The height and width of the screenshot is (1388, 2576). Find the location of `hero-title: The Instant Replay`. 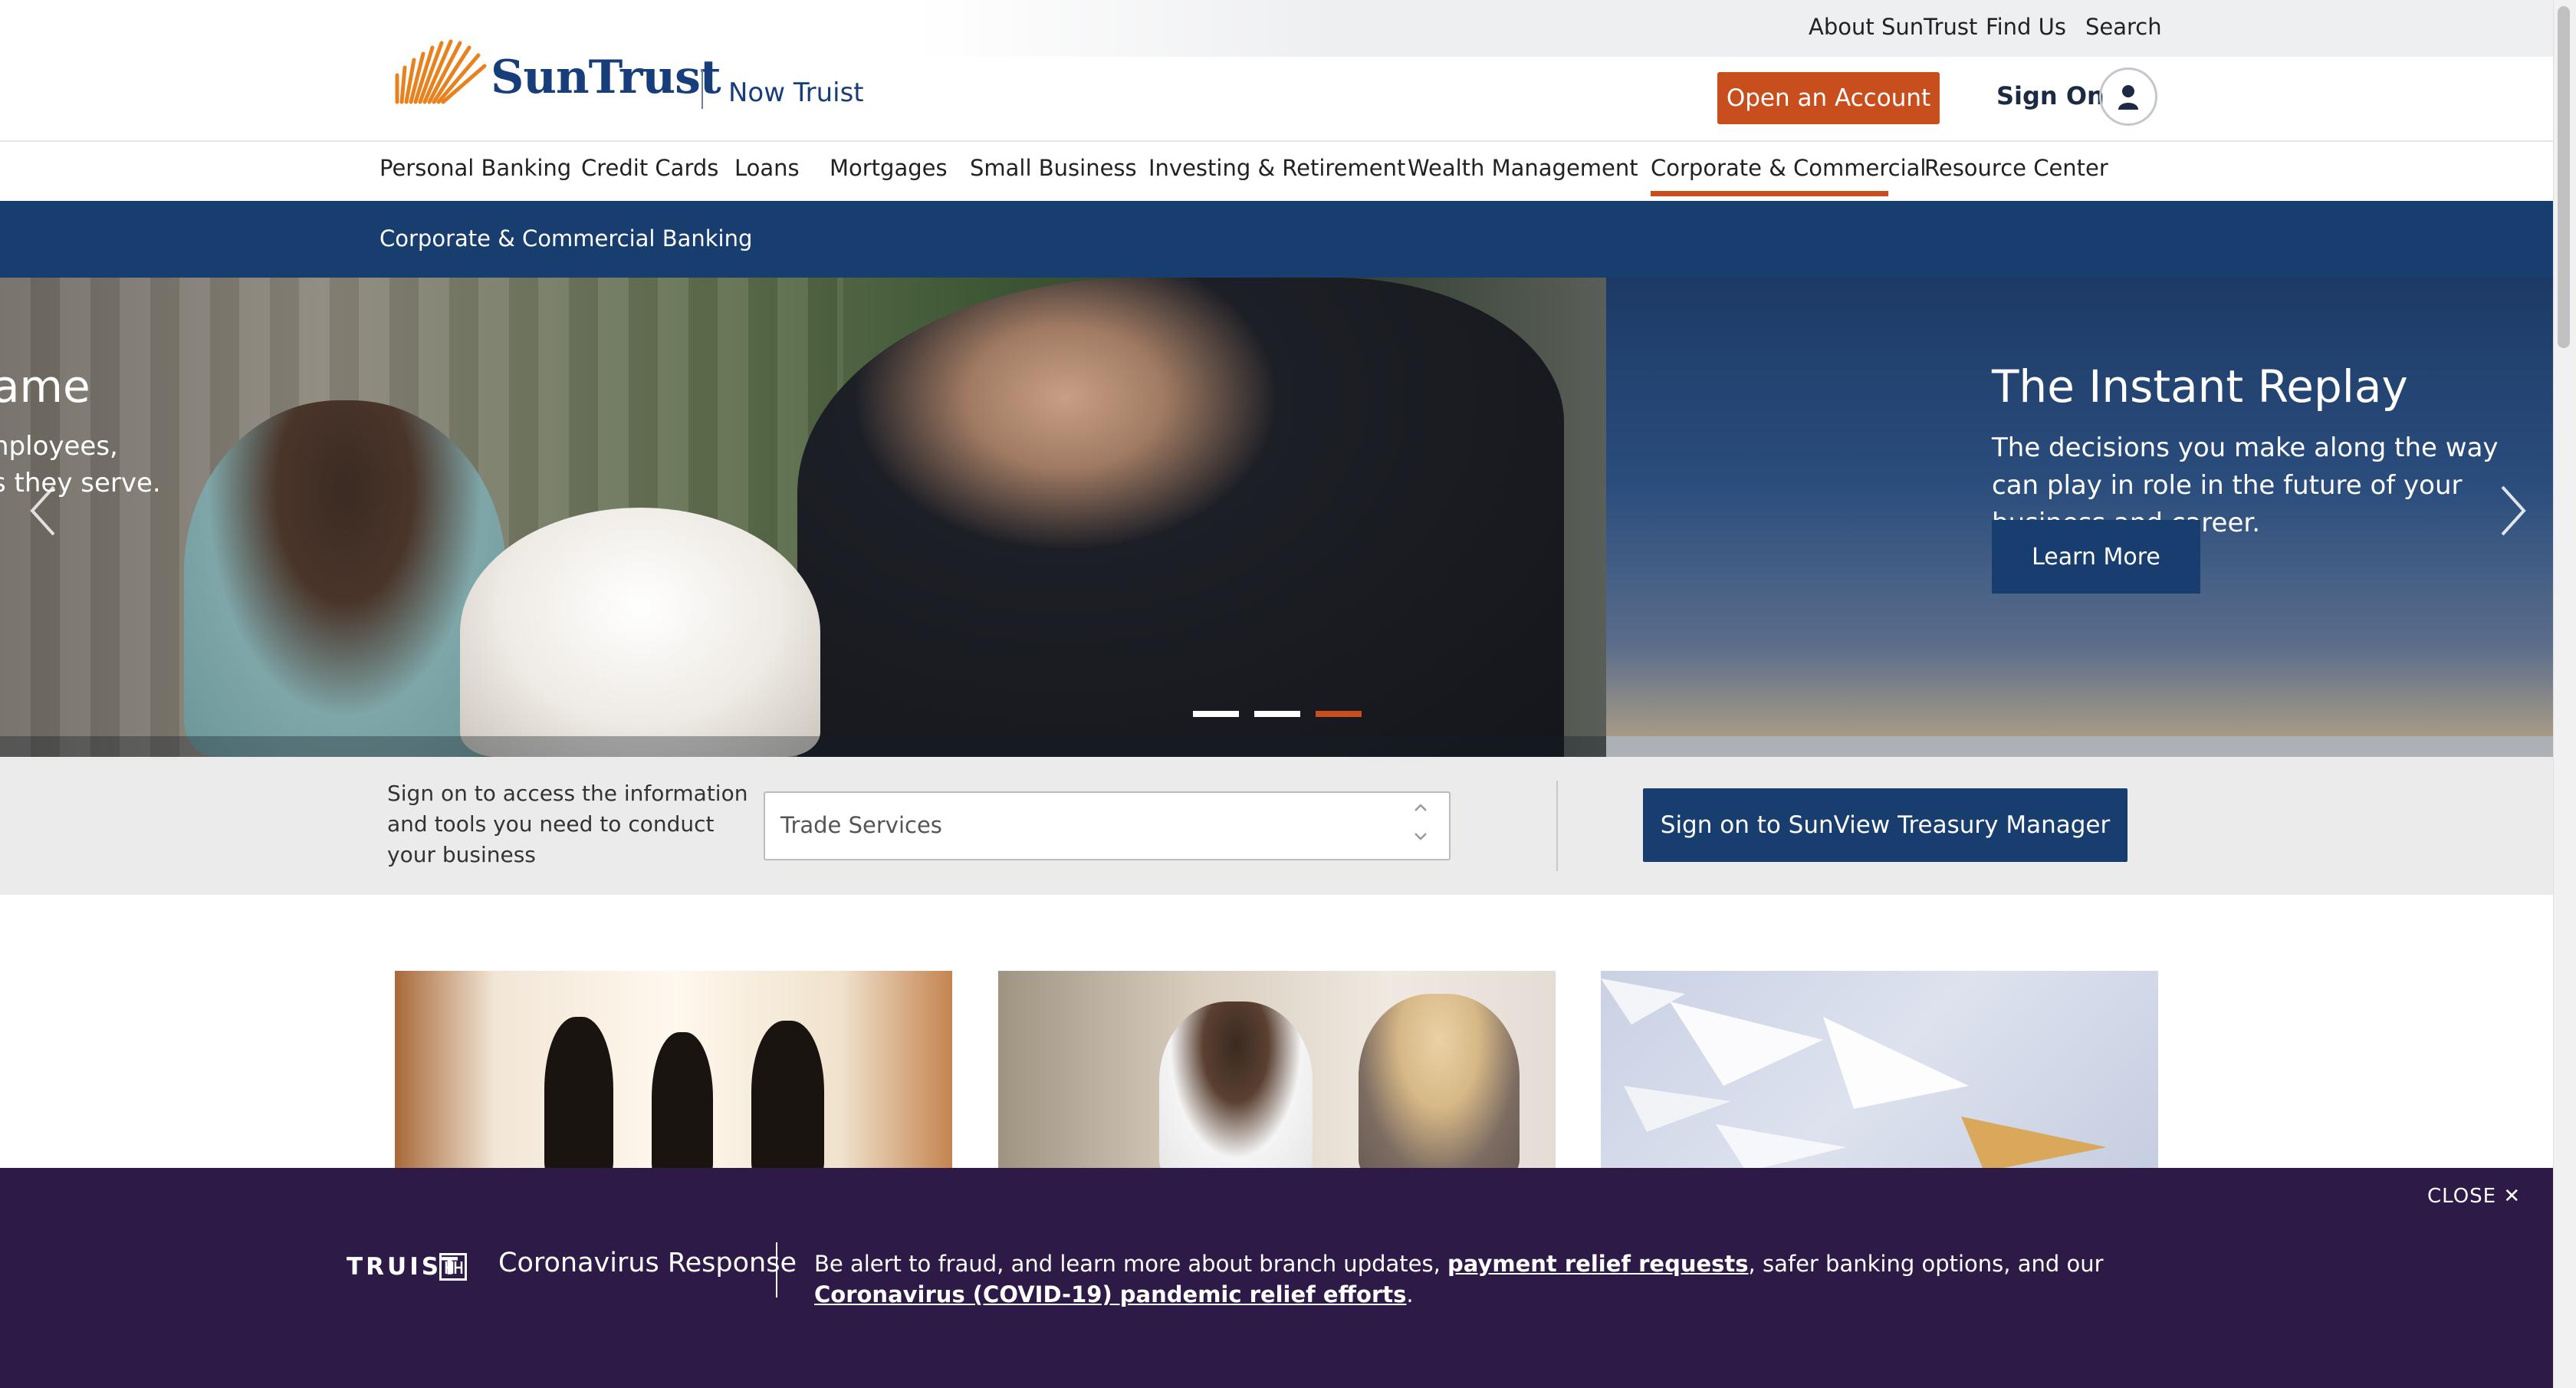

hero-title: The Instant Replay is located at coordinates (2200, 386).